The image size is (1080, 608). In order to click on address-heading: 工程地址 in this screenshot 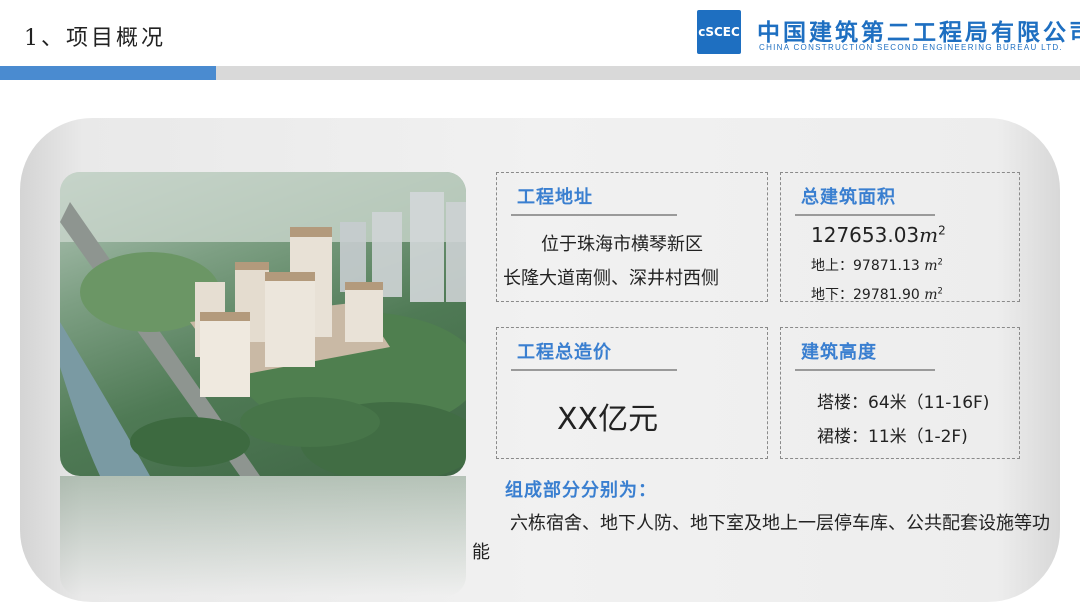, I will do `click(555, 197)`.